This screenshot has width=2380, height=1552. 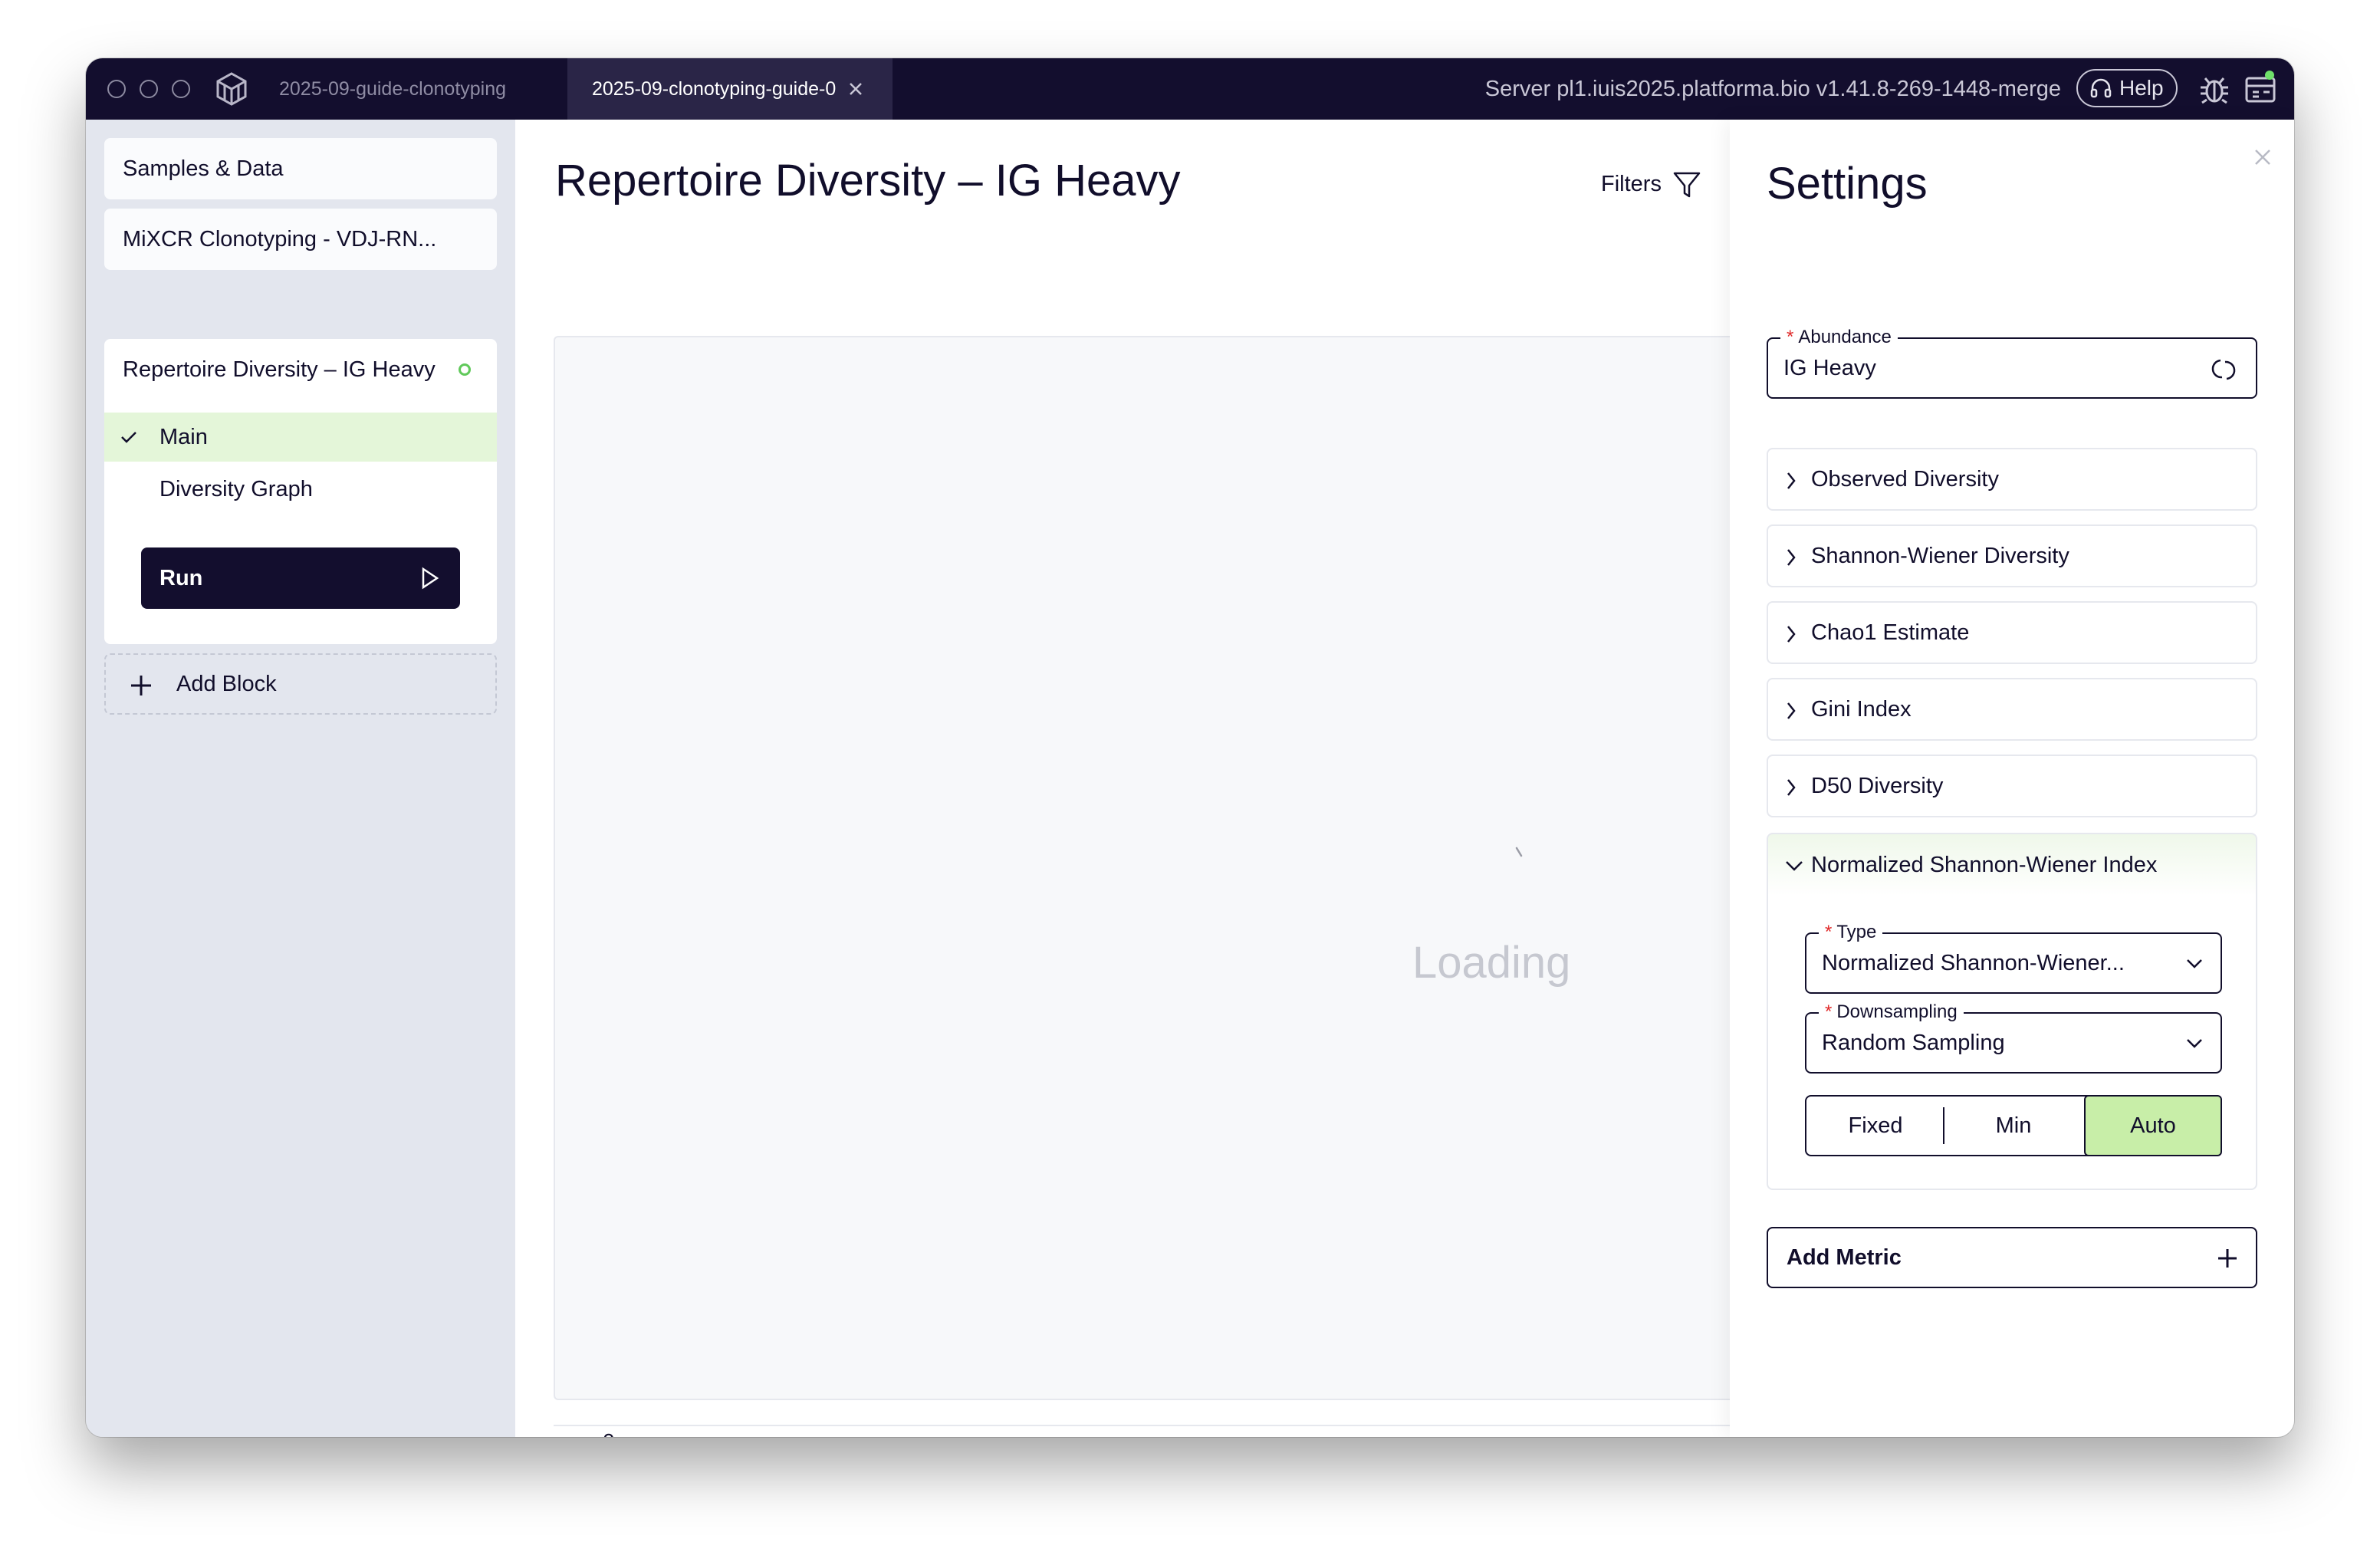 I want to click on filter-icon, so click(x=1687, y=185).